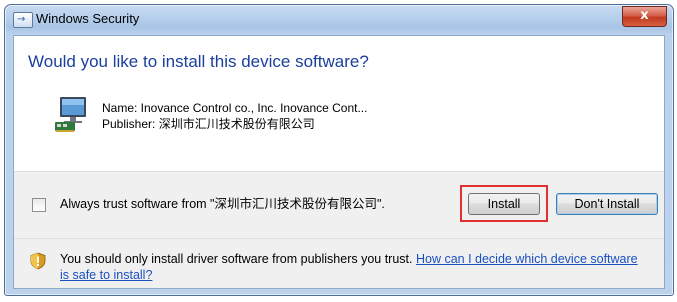  I want to click on dialog-app-icon: →, so click(23, 20).